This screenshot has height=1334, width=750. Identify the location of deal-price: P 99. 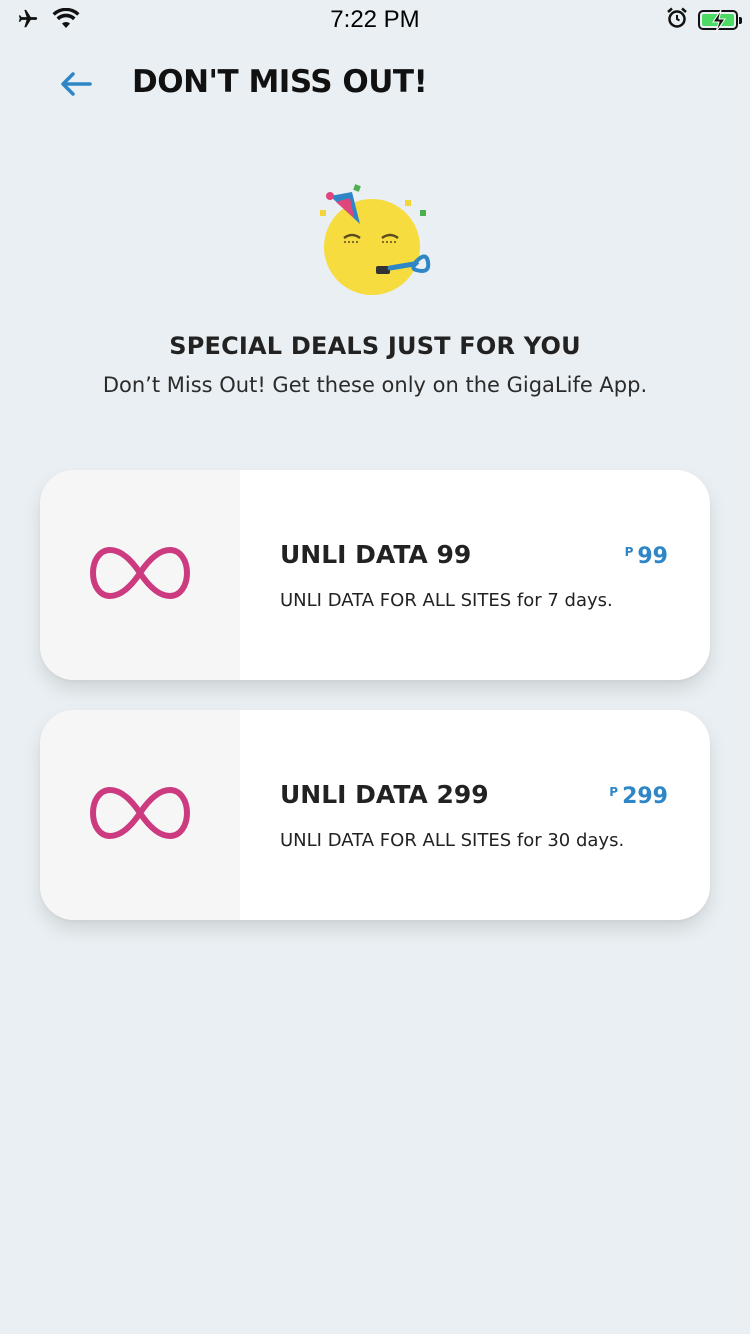
(646, 556).